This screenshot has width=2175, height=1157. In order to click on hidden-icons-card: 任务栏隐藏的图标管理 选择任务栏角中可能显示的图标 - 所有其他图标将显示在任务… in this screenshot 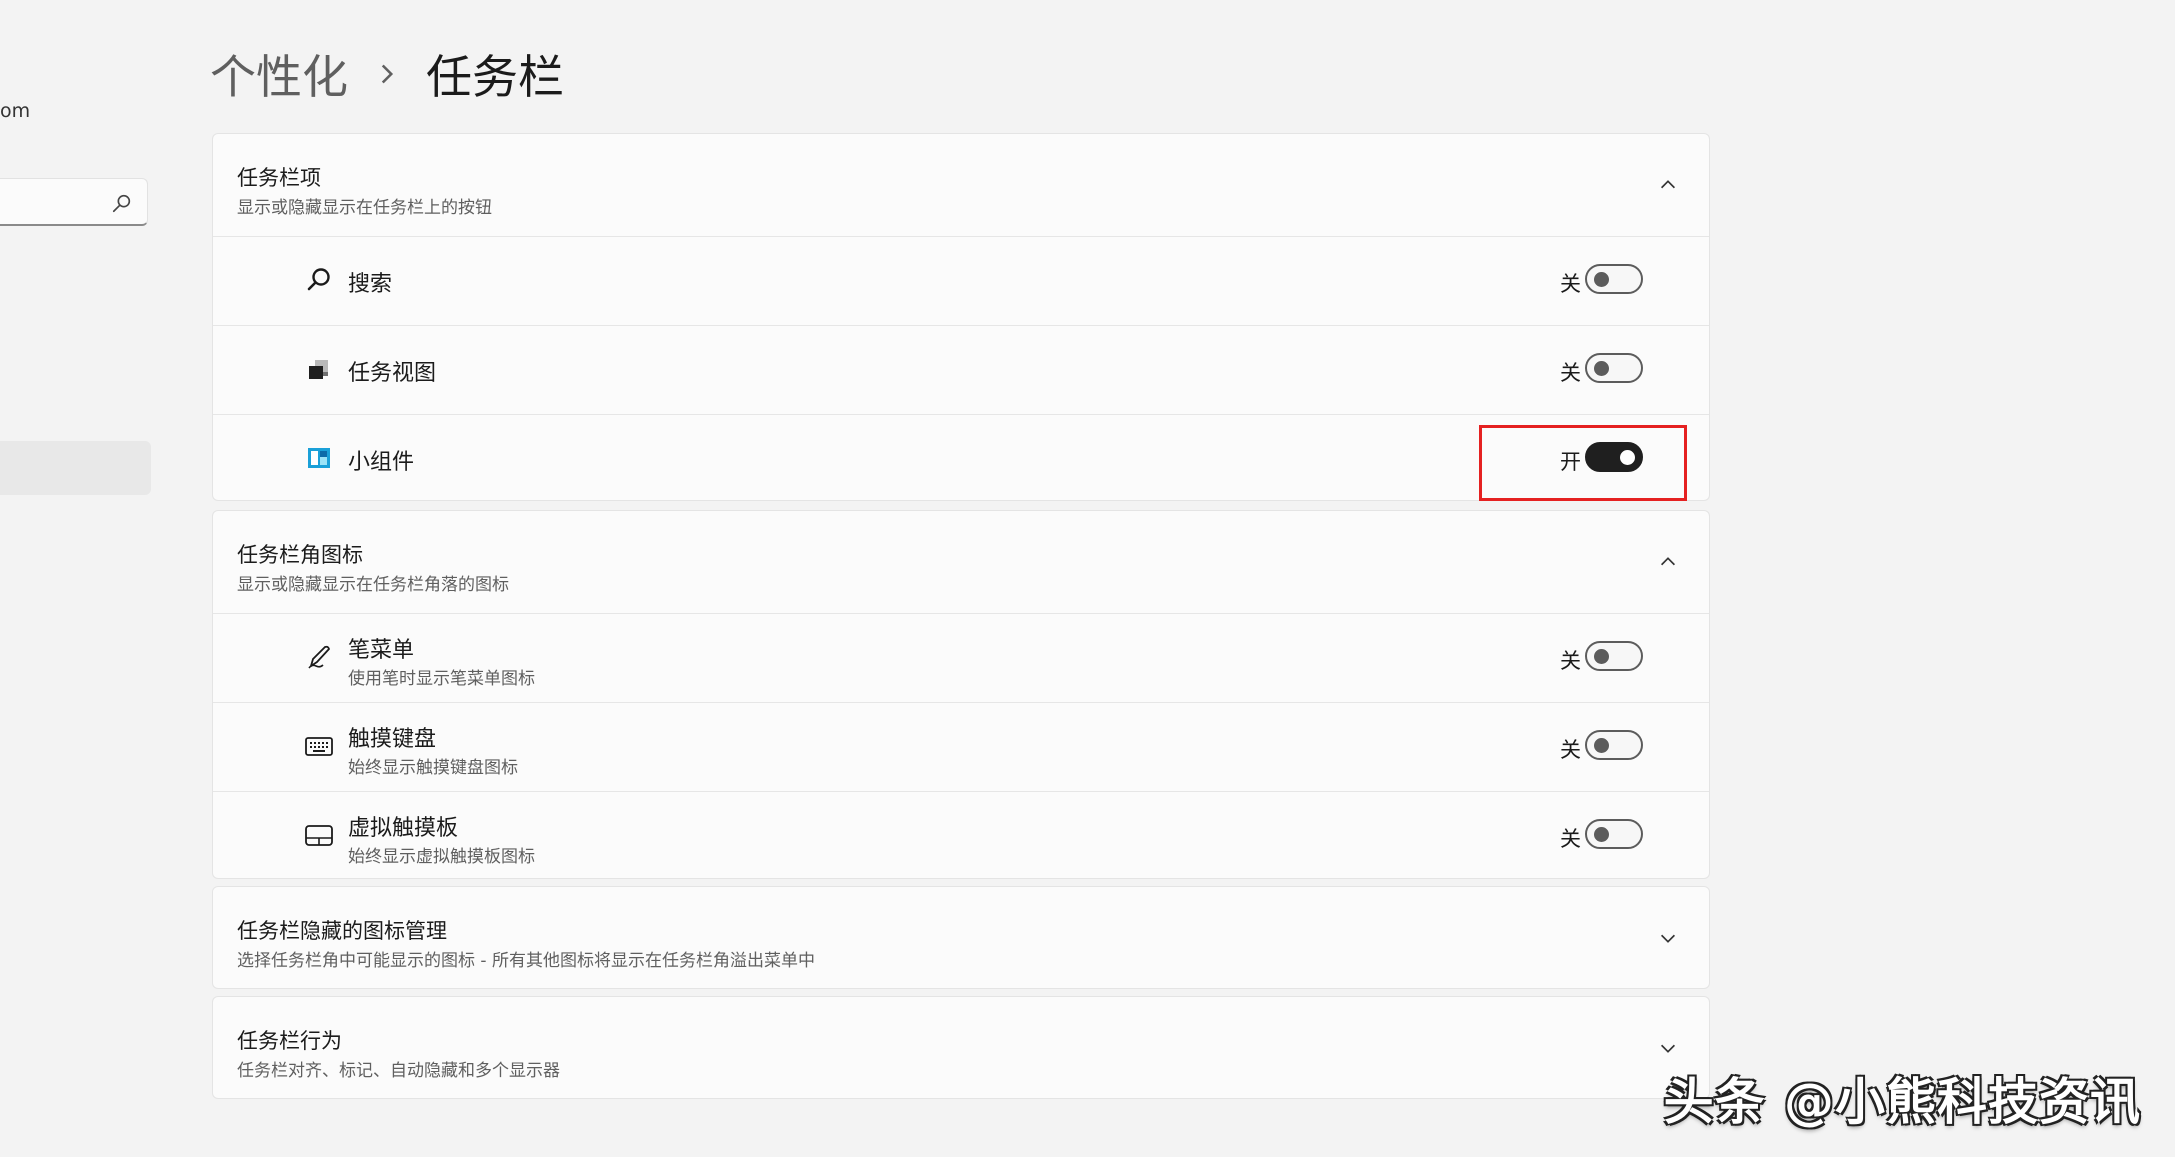, I will do `click(961, 937)`.